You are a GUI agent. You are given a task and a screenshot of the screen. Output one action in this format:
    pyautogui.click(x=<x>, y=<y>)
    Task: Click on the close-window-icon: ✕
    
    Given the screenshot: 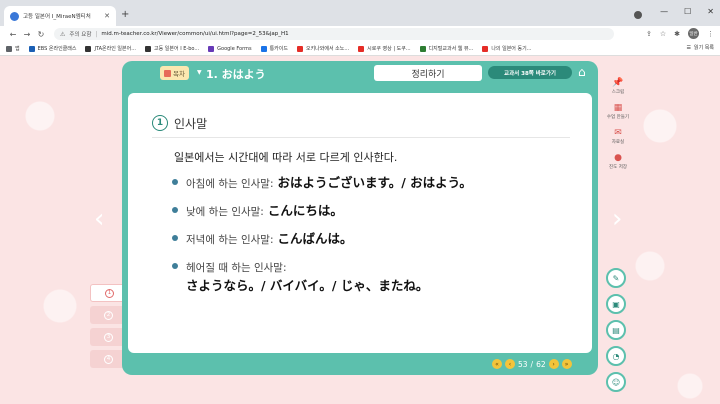 What is the action you would take?
    pyautogui.click(x=710, y=11)
    